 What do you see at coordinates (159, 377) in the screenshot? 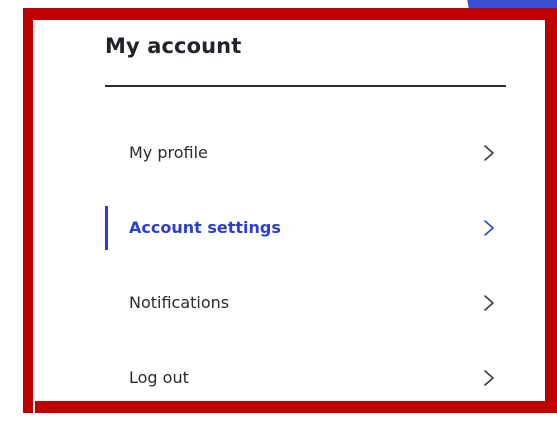
I see `menu-item-label: Log out` at bounding box center [159, 377].